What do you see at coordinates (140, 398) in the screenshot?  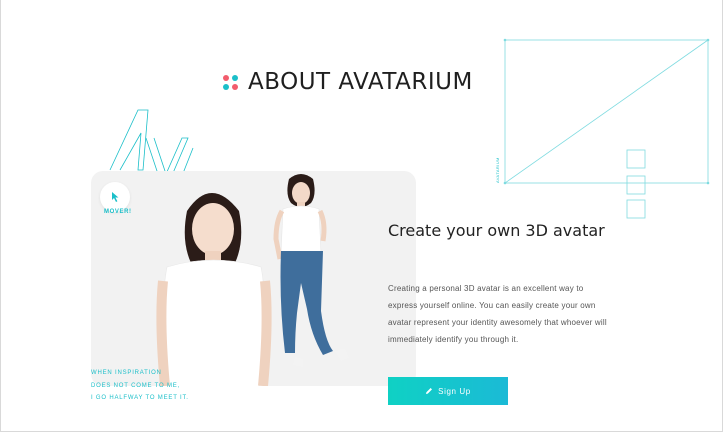 I see `quote-line: I GO HALFWAY TO MEET IT.` at bounding box center [140, 398].